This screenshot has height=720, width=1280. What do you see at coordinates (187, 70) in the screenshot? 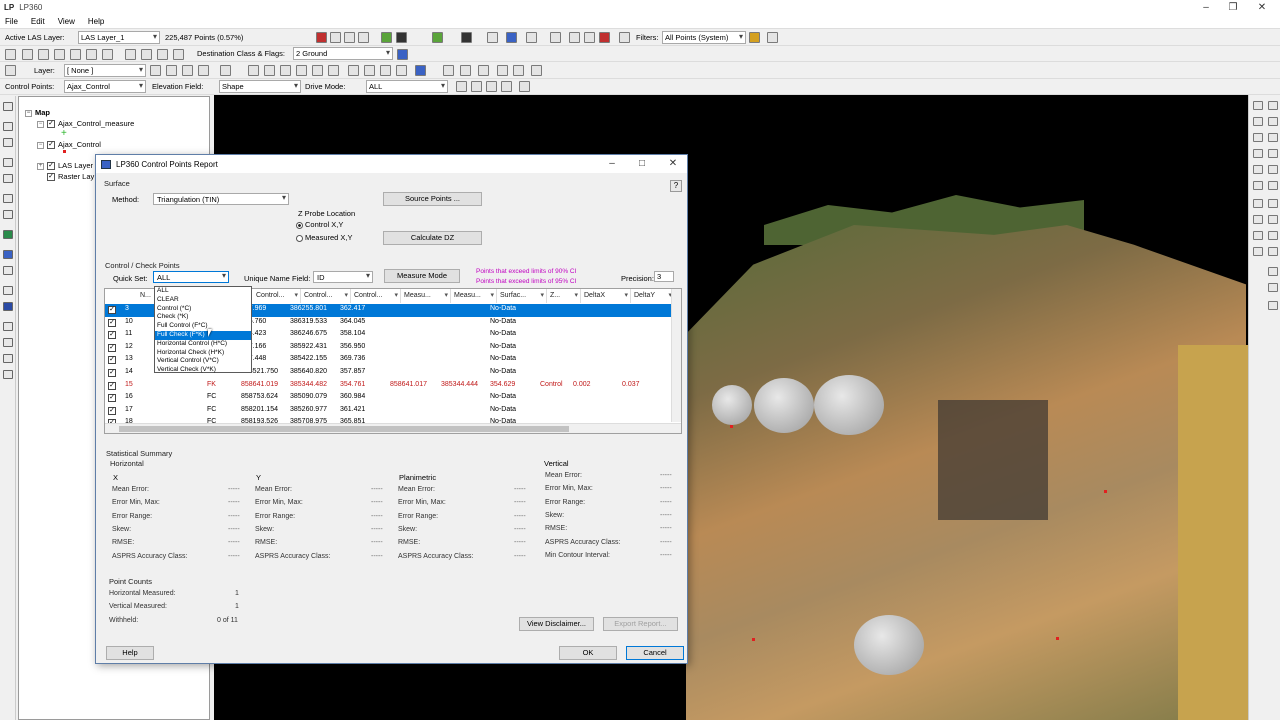
I see `edit-tool-1-icon` at bounding box center [187, 70].